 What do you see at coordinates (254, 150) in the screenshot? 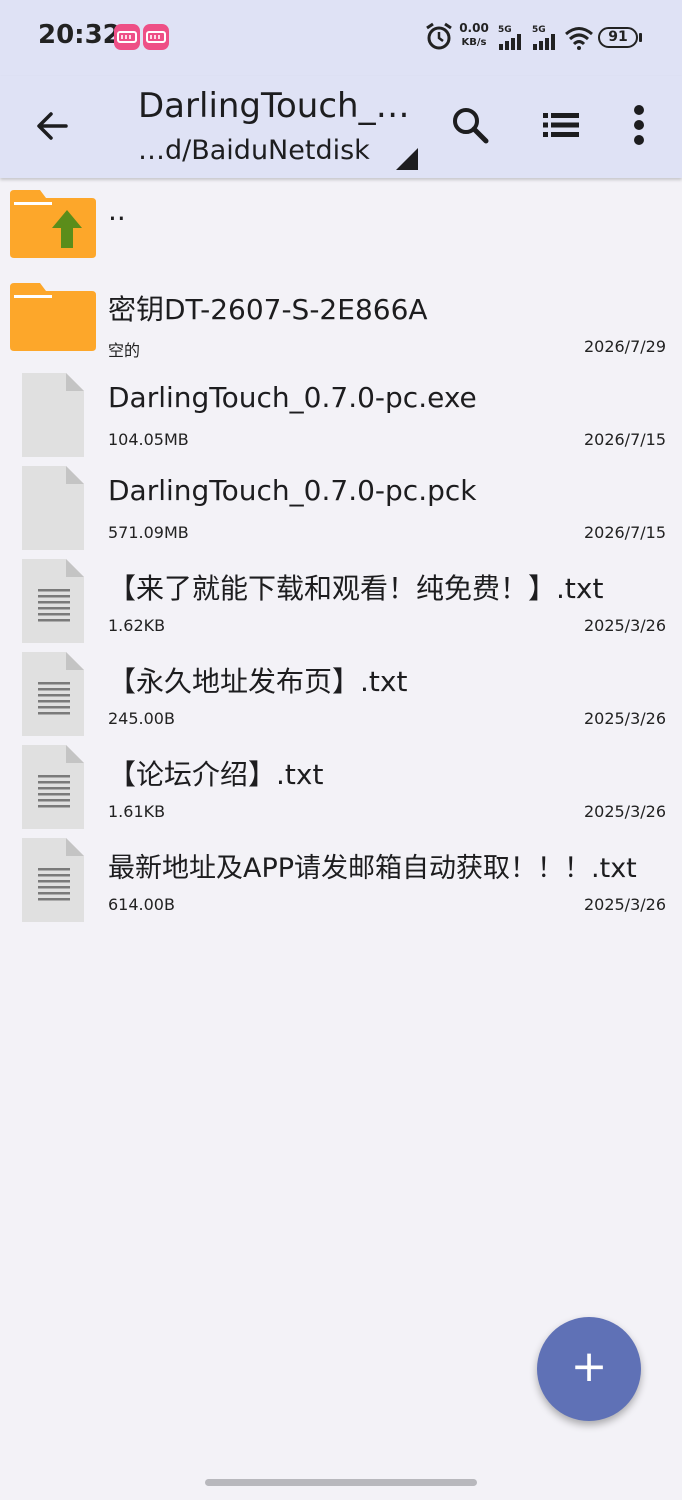
I see `toolbar-path: …d/BaiduNetdisk` at bounding box center [254, 150].